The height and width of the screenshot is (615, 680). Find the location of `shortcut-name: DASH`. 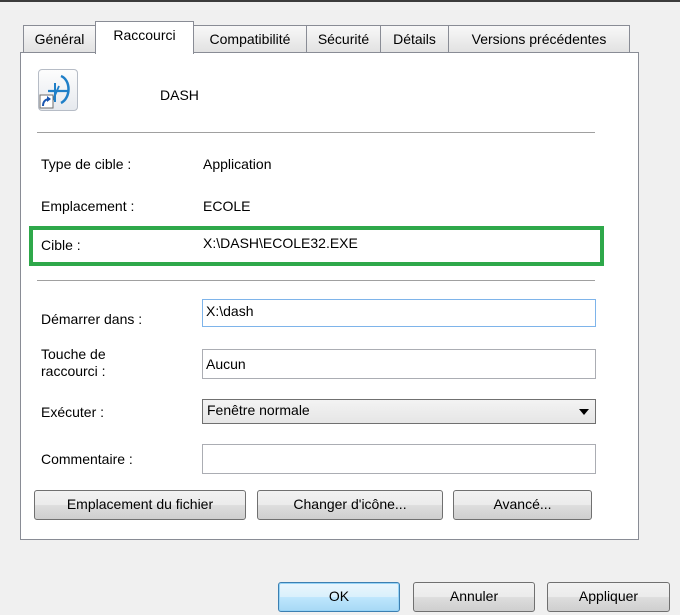

shortcut-name: DASH is located at coordinates (179, 95).